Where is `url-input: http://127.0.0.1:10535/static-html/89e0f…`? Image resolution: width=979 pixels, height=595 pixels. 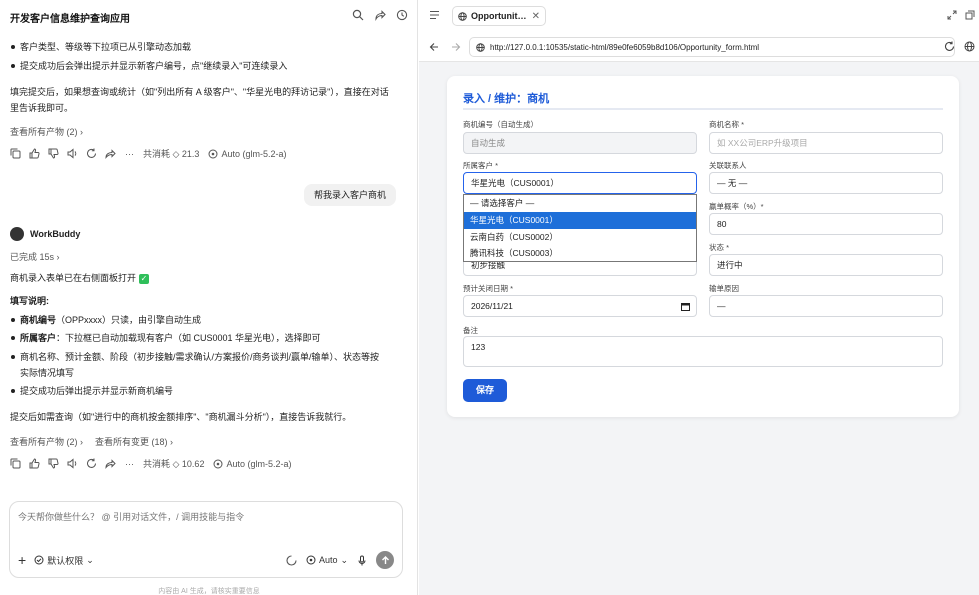 url-input: http://127.0.0.1:10535/static-html/89e0f… is located at coordinates (712, 47).